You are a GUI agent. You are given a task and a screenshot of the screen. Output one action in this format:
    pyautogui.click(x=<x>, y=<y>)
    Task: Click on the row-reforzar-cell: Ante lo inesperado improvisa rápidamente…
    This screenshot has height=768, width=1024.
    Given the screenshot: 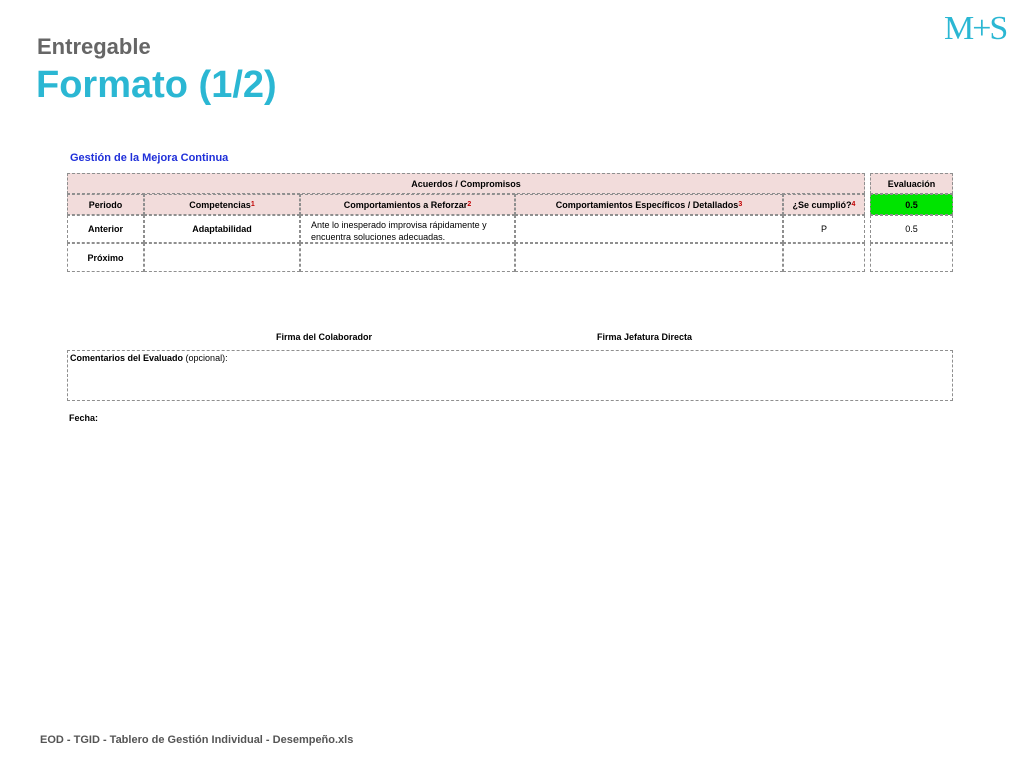 What is the action you would take?
    pyautogui.click(x=407, y=229)
    